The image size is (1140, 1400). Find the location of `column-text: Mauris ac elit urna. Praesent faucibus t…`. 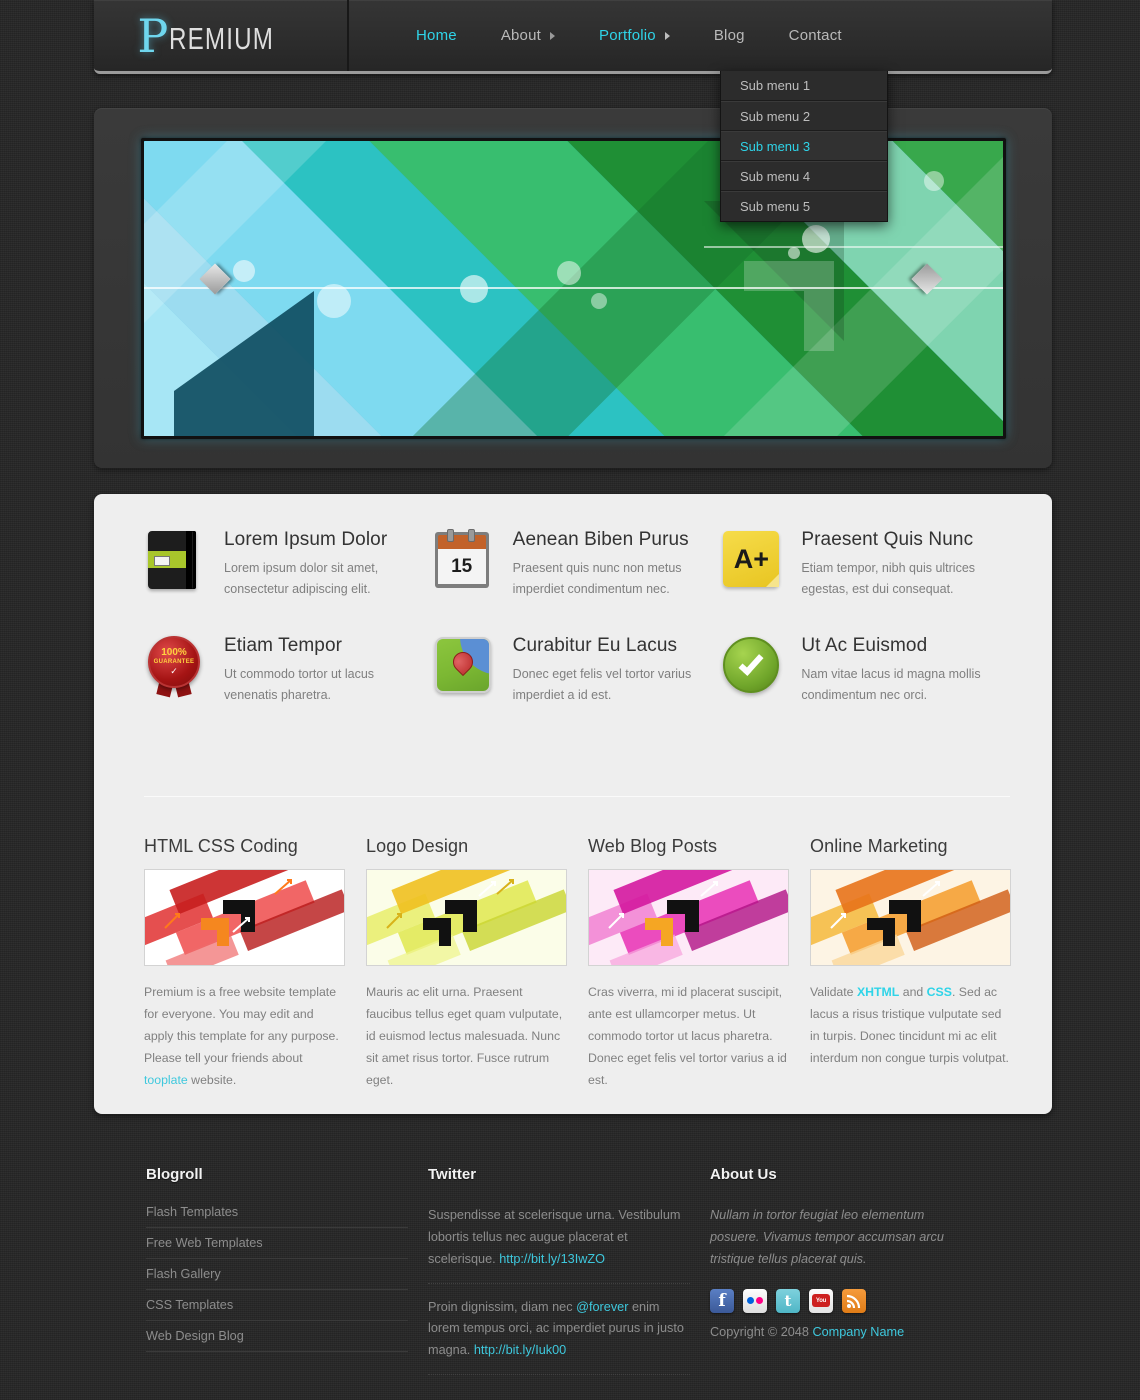

column-text: Mauris ac elit urna. Praesent faucibus t… is located at coordinates (464, 1036).